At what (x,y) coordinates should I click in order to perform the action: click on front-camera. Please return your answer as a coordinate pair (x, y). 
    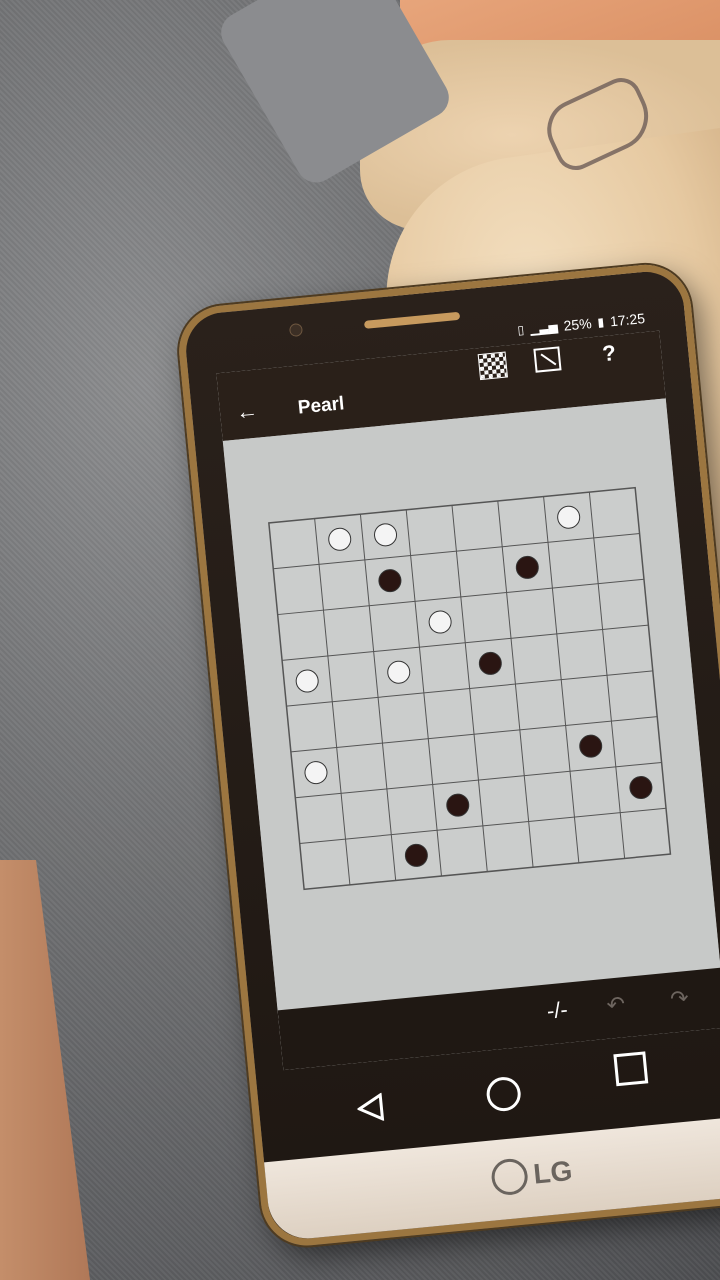
    Looking at the image, I should click on (296, 330).